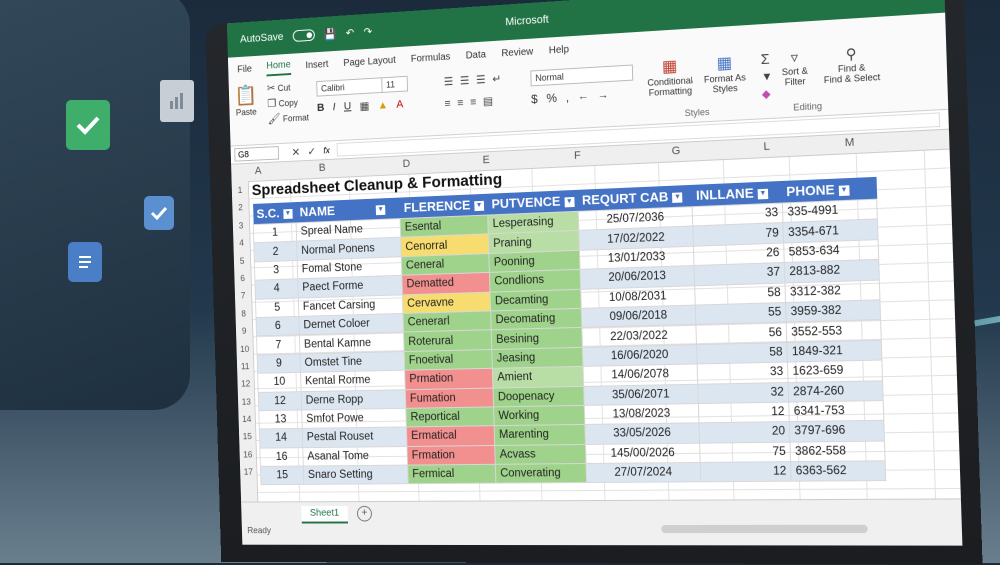 This screenshot has height=565, width=1000. What do you see at coordinates (639, 336) in the screenshot?
I see `cell-date: 22/03/2022` at bounding box center [639, 336].